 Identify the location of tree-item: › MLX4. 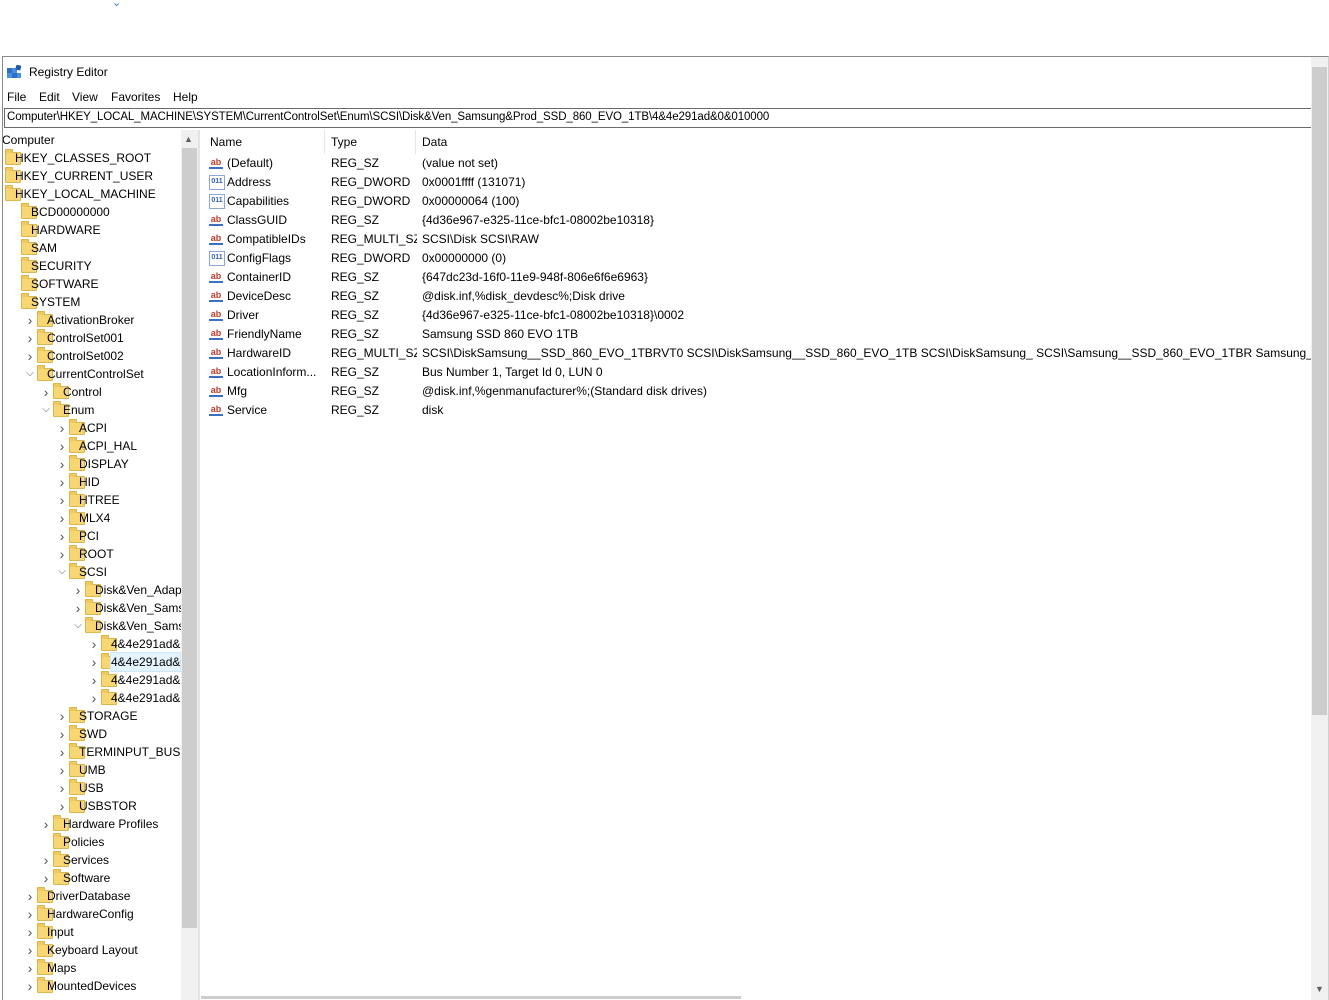
(93, 518).